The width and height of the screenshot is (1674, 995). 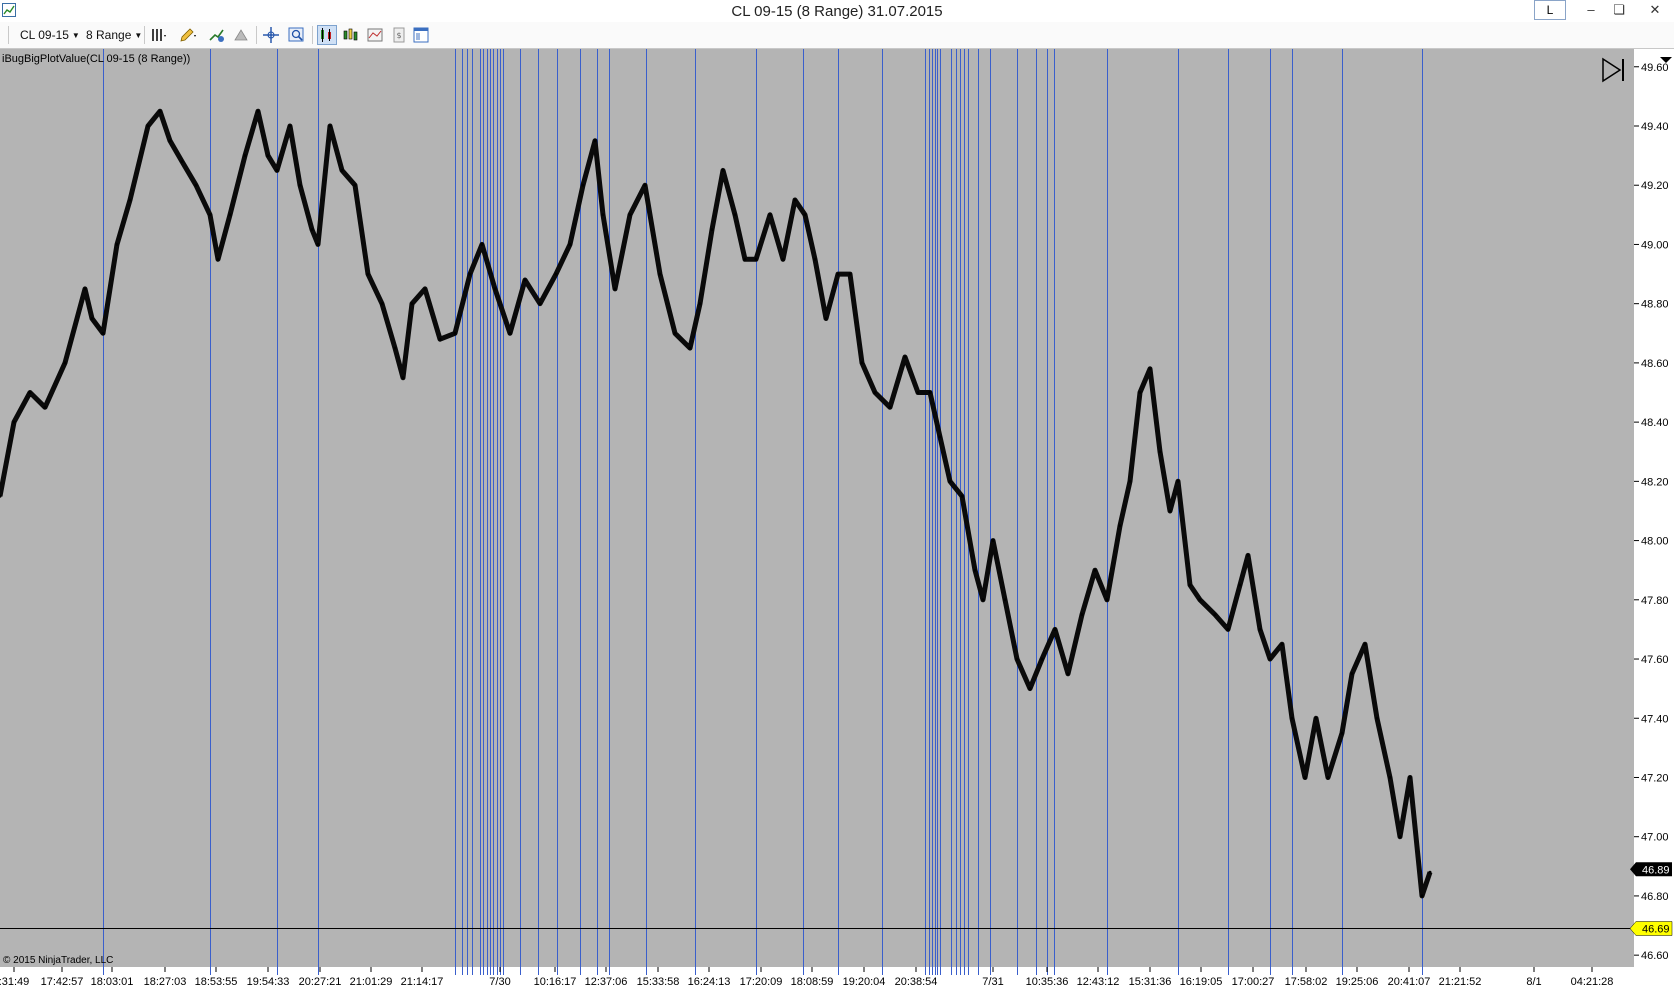 I want to click on close-button: ✕, so click(x=1655, y=10).